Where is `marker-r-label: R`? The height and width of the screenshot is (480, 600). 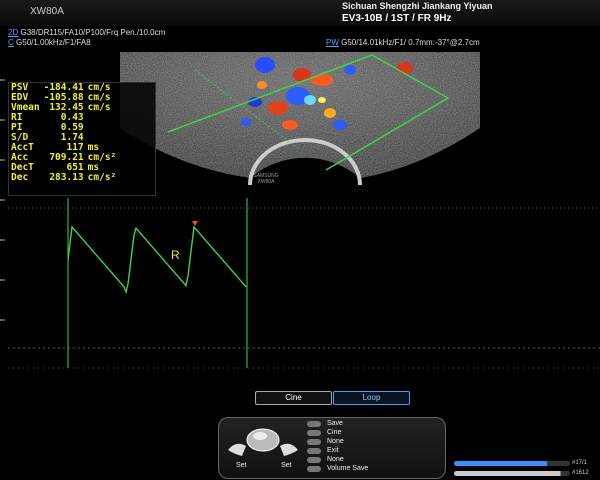
marker-r-label: R is located at coordinates (175, 255).